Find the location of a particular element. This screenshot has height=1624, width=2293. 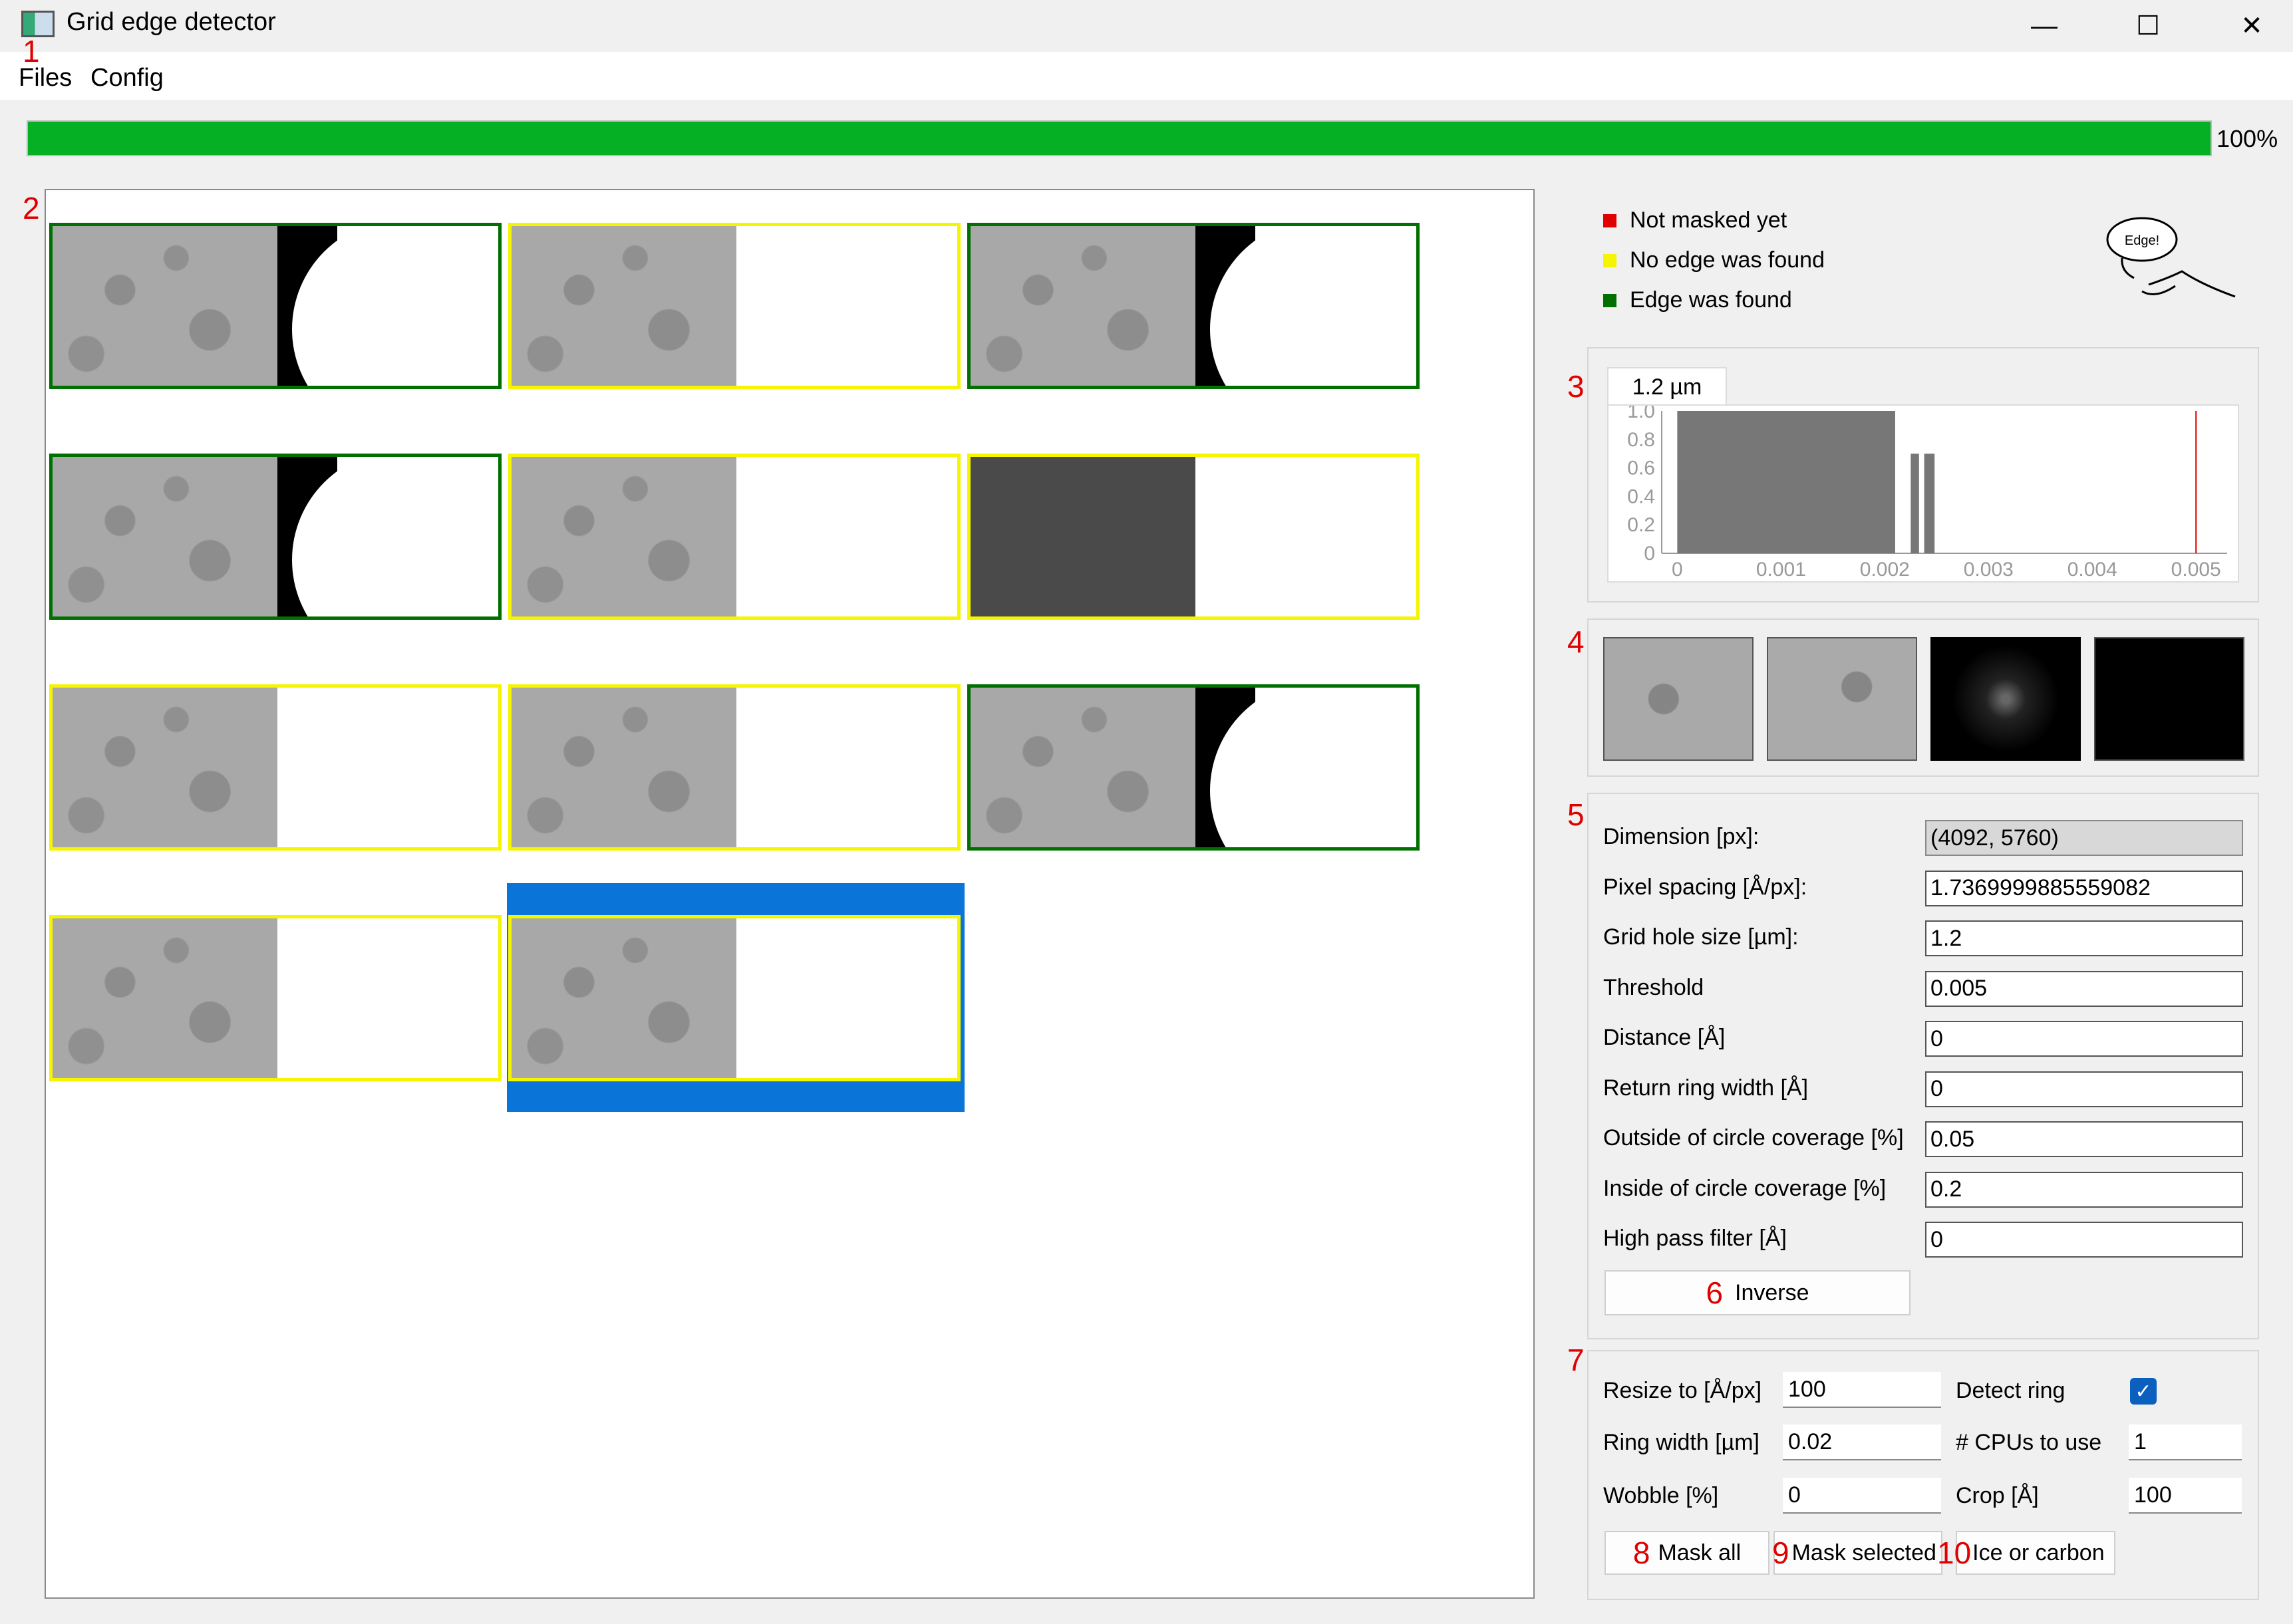

minimize-button: — is located at coordinates (2044, 26).